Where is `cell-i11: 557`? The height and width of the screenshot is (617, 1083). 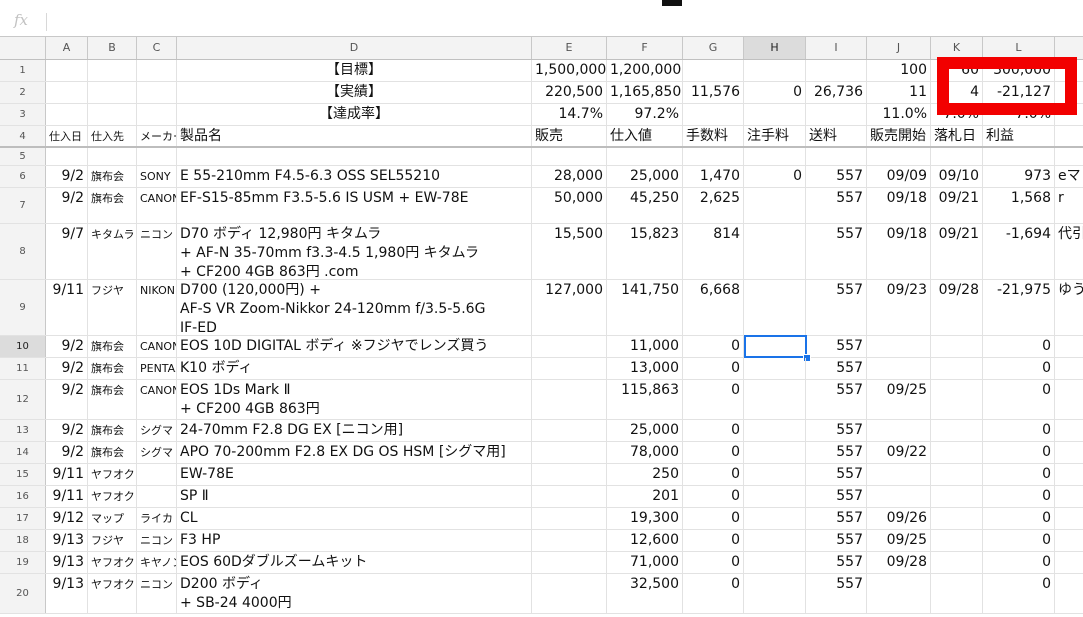 cell-i11: 557 is located at coordinates (836, 368).